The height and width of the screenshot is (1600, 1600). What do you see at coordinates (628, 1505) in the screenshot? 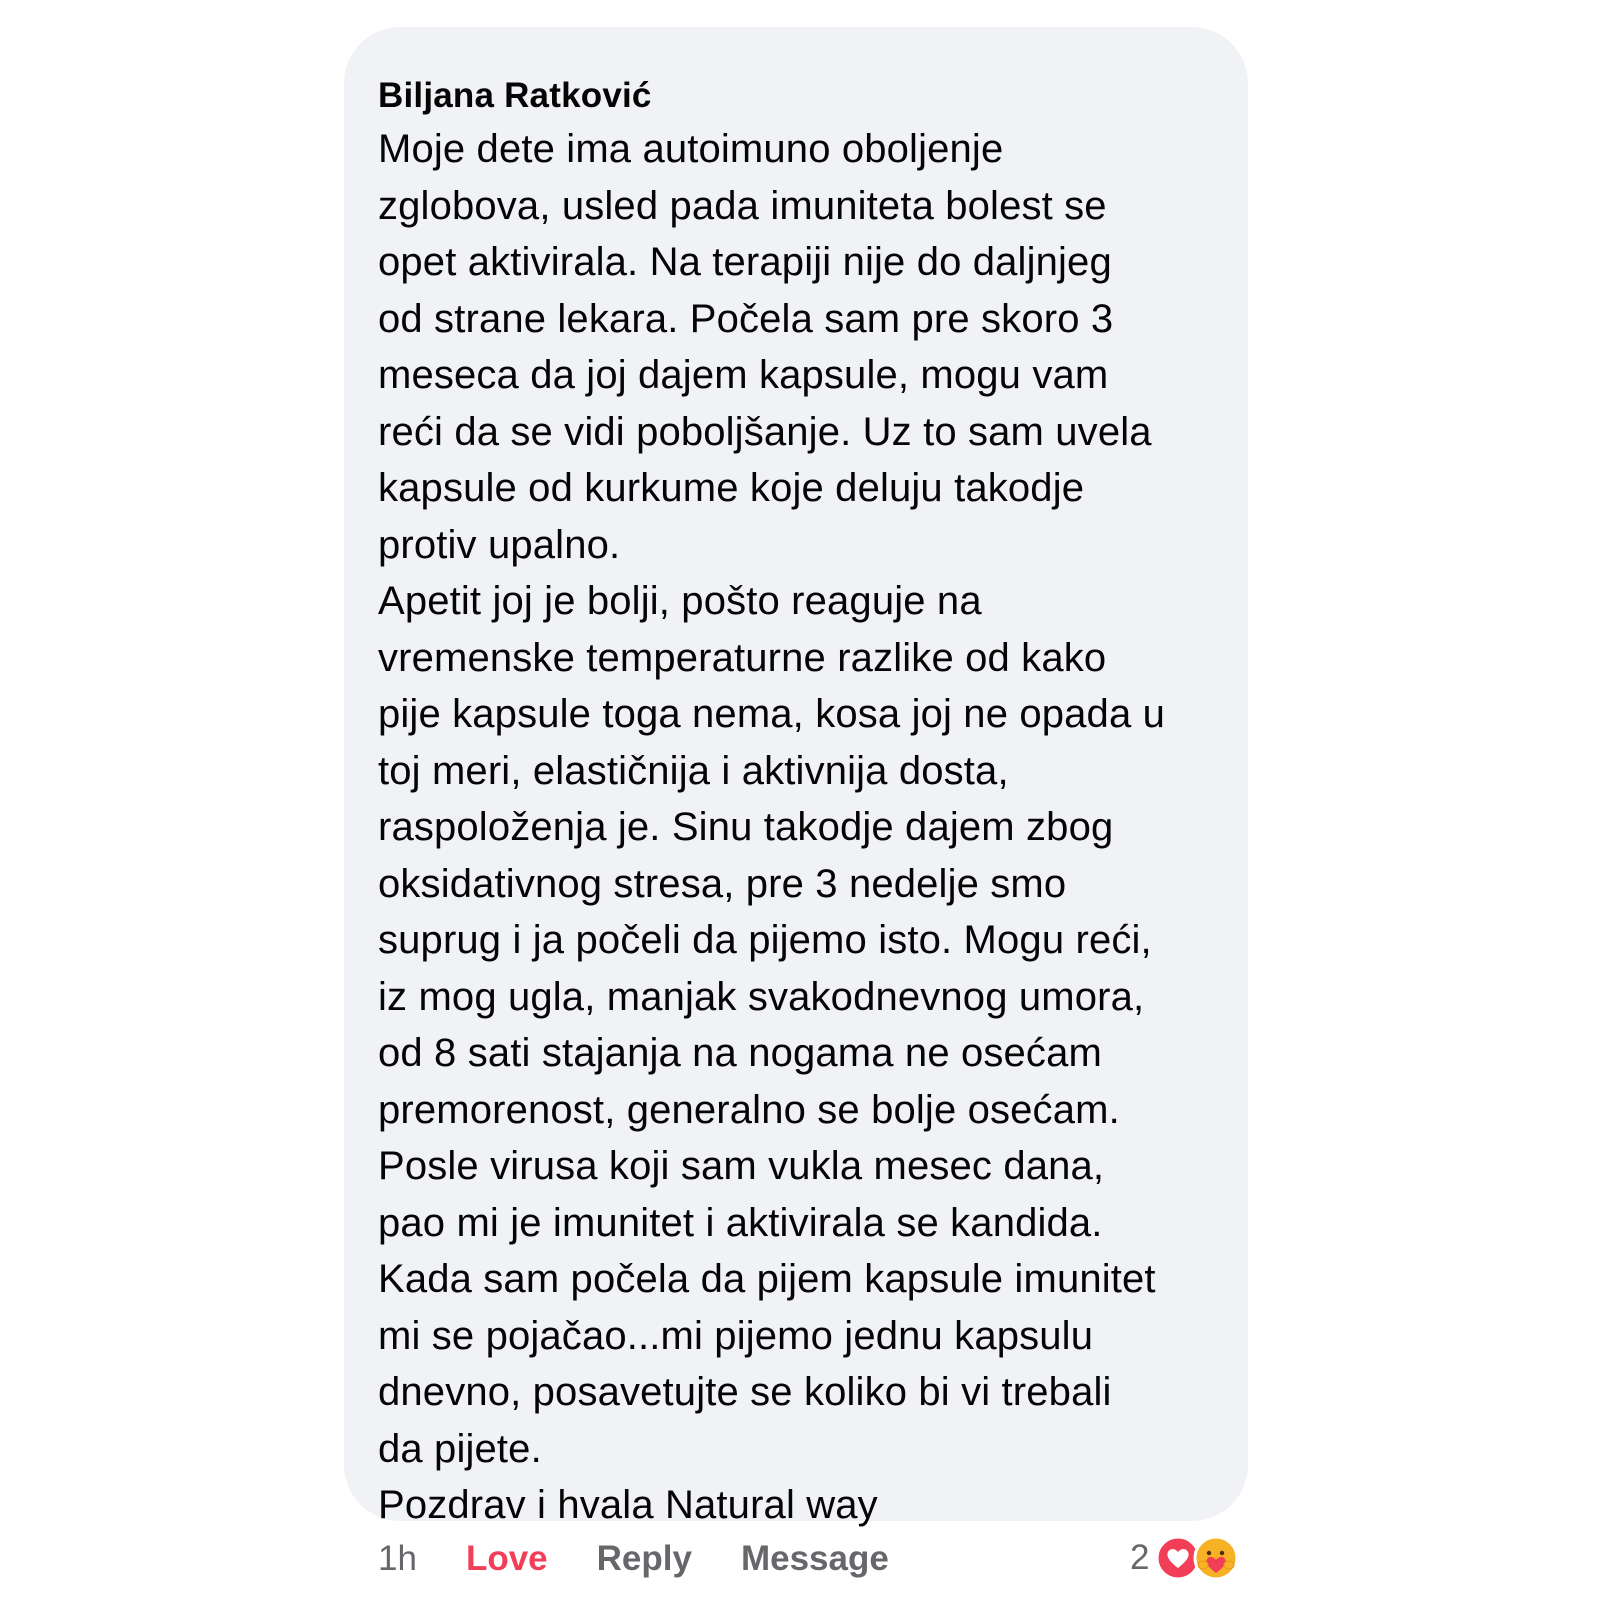
I see `comment-line: Pozdrav i hvala Natural way` at bounding box center [628, 1505].